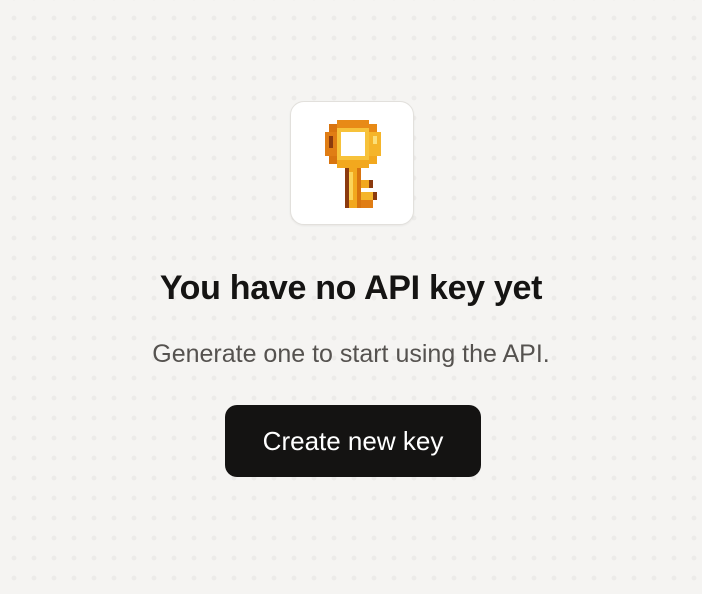  I want to click on create-new-key-button: Create new key, so click(353, 441).